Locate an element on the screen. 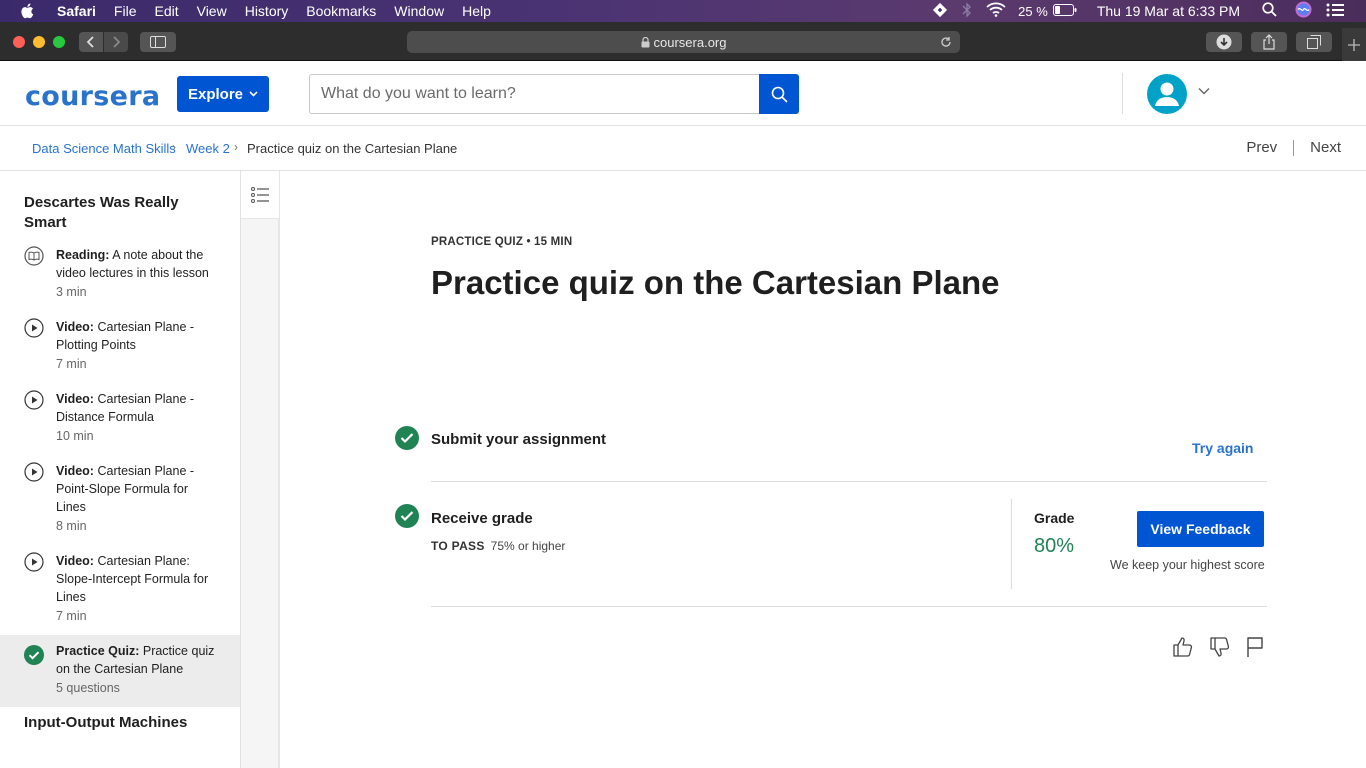  sidebar-toggle-button is located at coordinates (158, 42).